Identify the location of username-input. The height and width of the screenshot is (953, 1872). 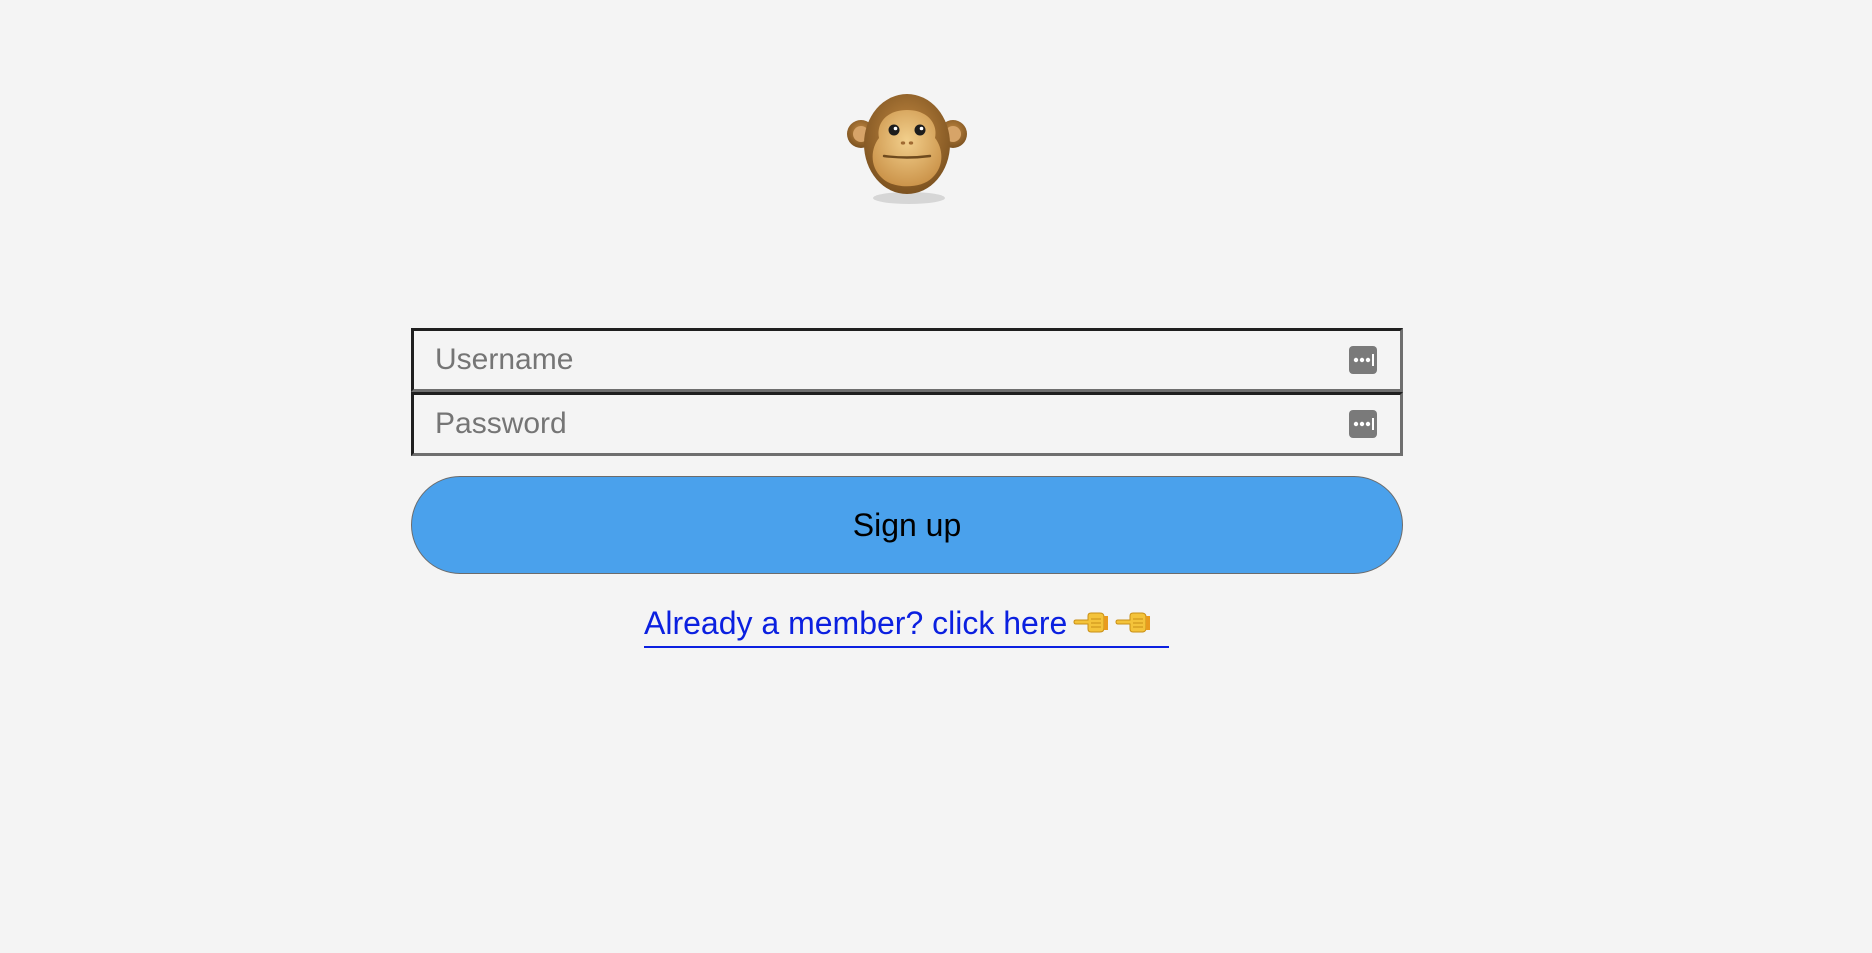
(907, 360).